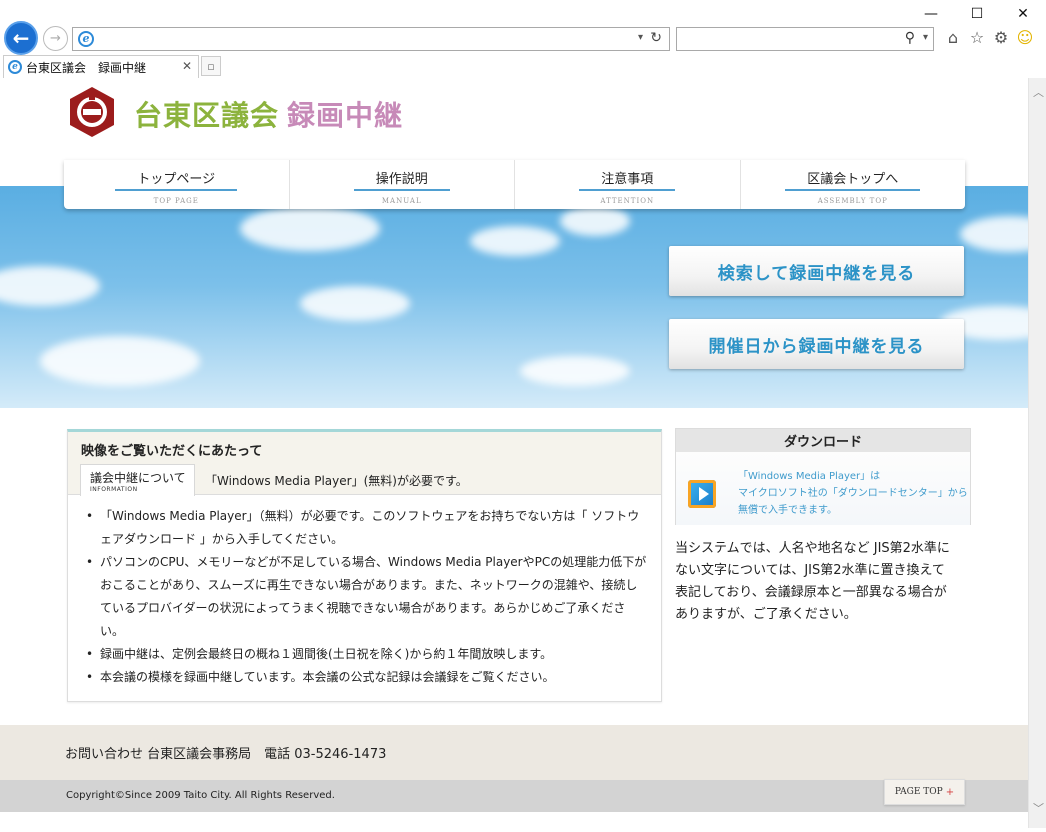 Image resolution: width=1046 pixels, height=832 pixels. Describe the element at coordinates (364, 654) in the screenshot. I see `notice-item-schedule: 録画中継は、定例会最終日の概ね１週間後(土日祝を除く)から約１年間放映します。` at that location.